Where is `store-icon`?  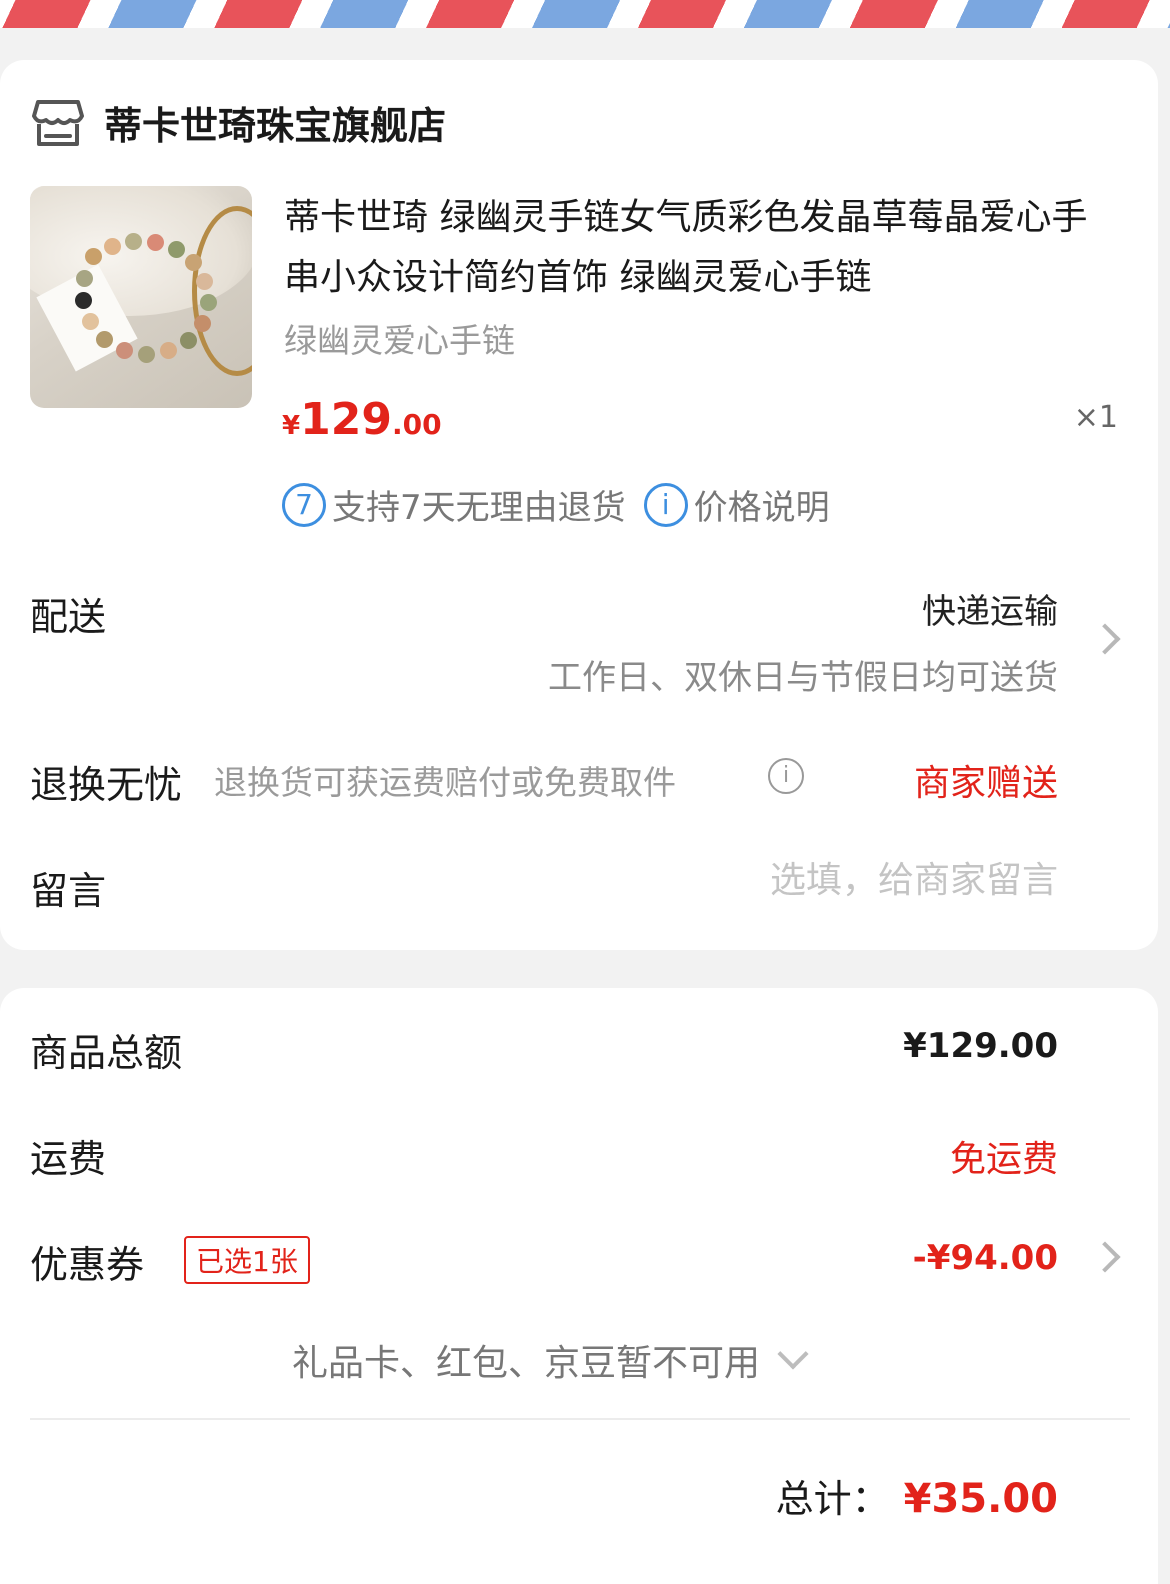
store-icon is located at coordinates (58, 123).